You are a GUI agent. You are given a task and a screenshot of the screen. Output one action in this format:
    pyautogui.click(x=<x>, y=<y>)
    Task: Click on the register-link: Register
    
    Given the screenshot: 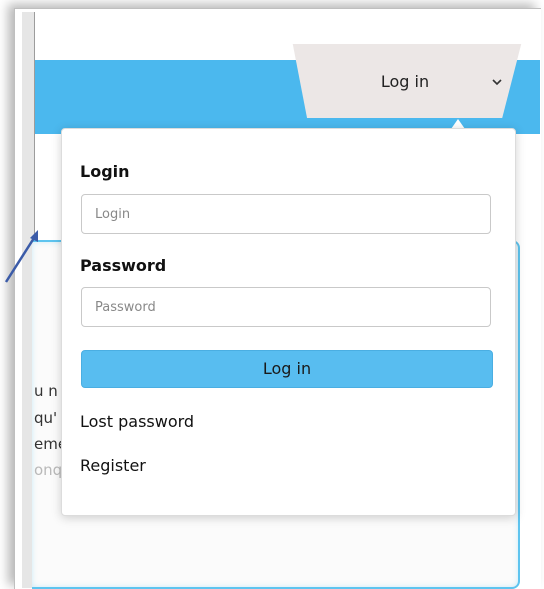 What is the action you would take?
    pyautogui.click(x=113, y=465)
    